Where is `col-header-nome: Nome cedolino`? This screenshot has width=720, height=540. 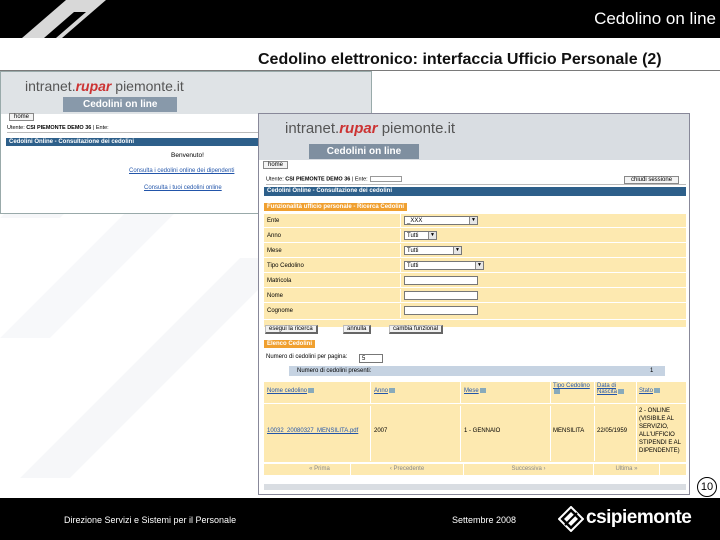
col-header-nome: Nome cedolino is located at coordinates (317, 392).